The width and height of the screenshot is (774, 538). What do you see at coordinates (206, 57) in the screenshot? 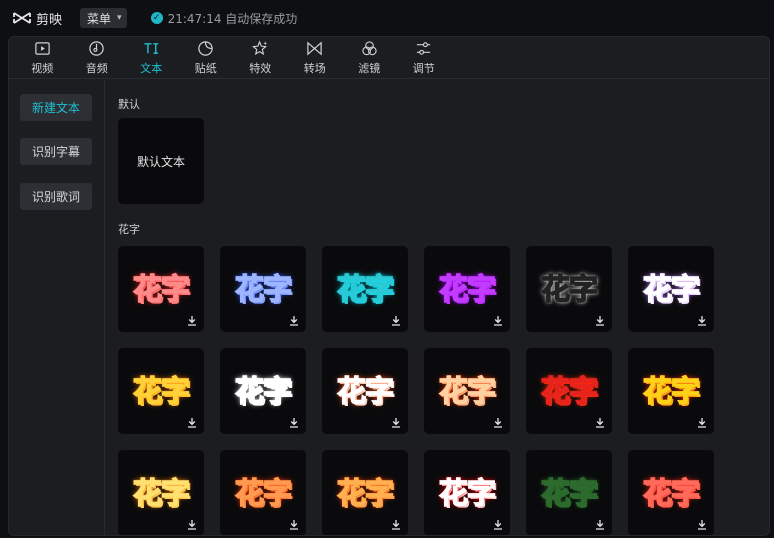
I see `tab-sticker: 贴纸` at bounding box center [206, 57].